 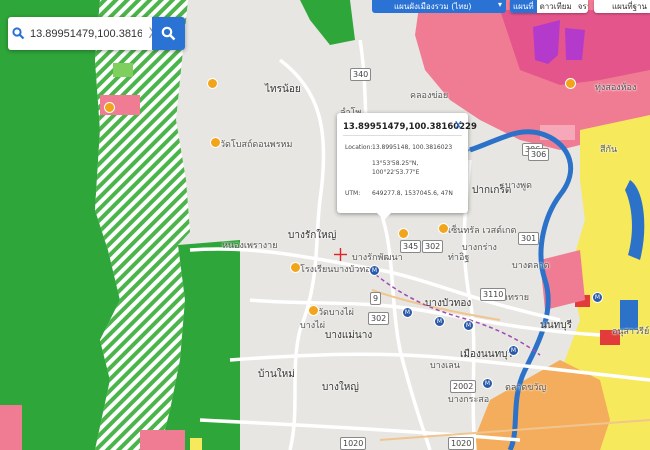 I want to click on dropdown-label: แผนผังเมืองรวม (ไทย), so click(x=433, y=6).